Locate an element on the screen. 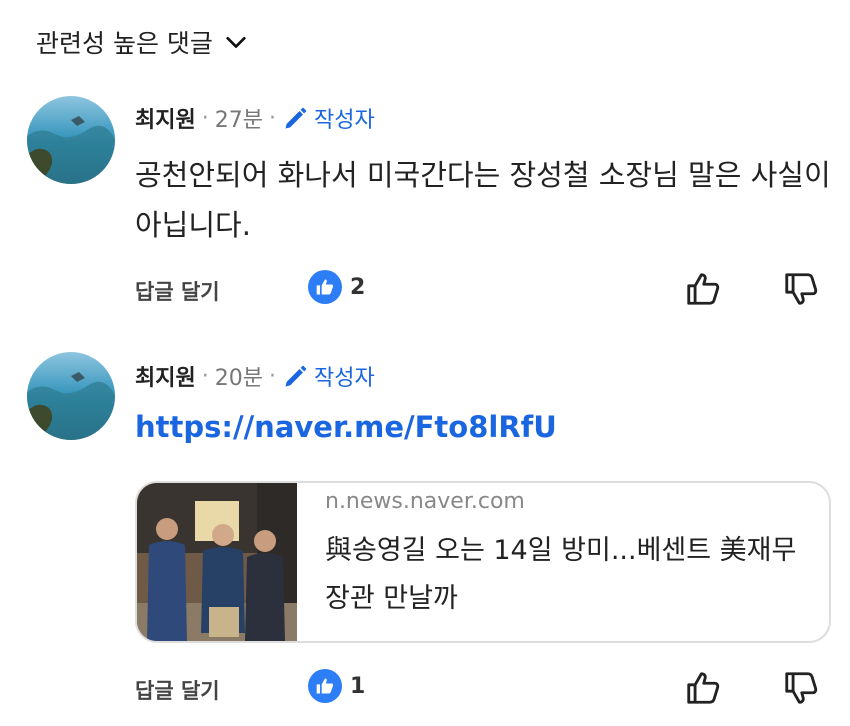 Image resolution: width=850 pixels, height=726 pixels. link-preview-domain: n.news.naver.com is located at coordinates (425, 501).